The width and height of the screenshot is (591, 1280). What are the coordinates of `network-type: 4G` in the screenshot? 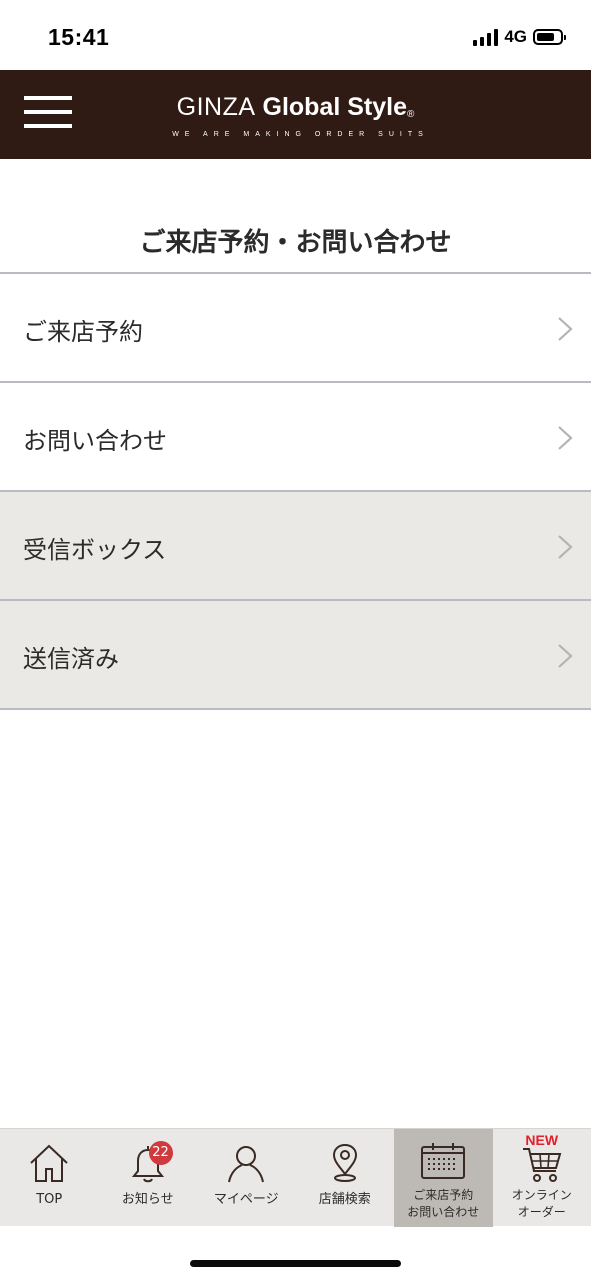 It's located at (515, 36).